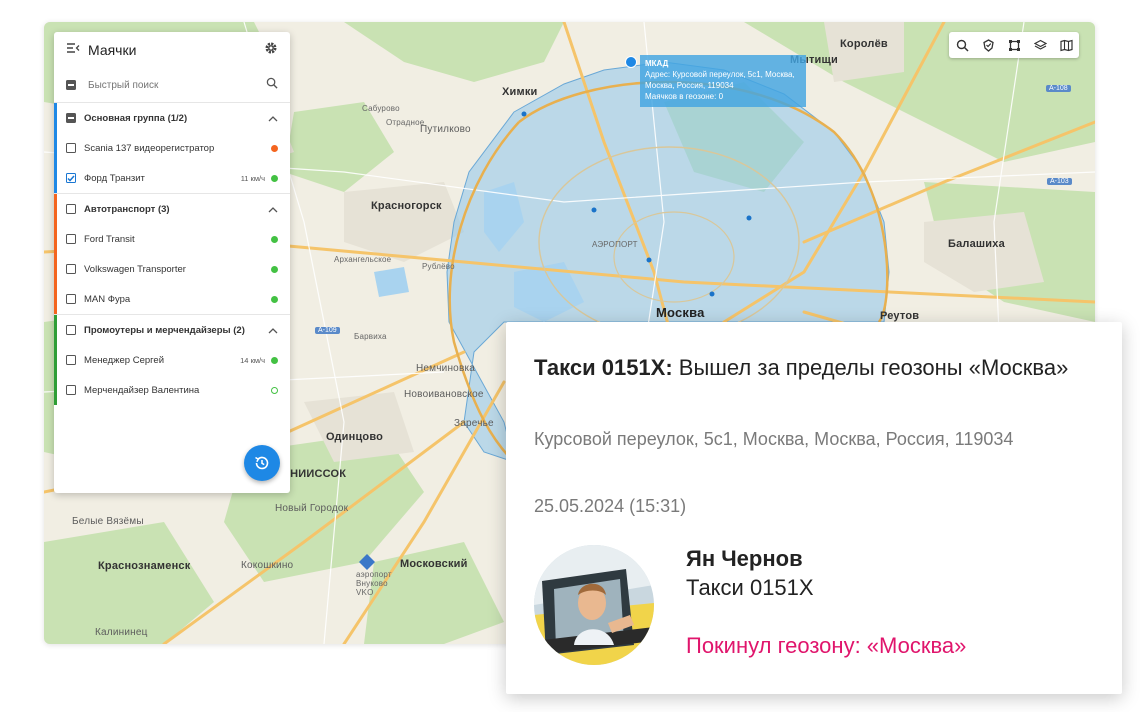 The height and width of the screenshot is (712, 1140). What do you see at coordinates (271, 50) in the screenshot?
I see `gear-icon` at bounding box center [271, 50].